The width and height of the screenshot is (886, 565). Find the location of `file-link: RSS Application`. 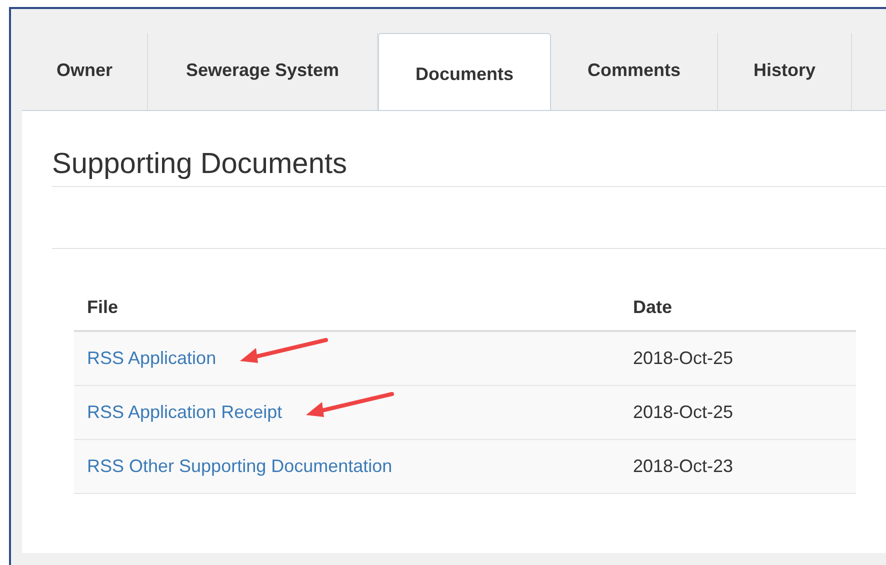

file-link: RSS Application is located at coordinates (151, 358).